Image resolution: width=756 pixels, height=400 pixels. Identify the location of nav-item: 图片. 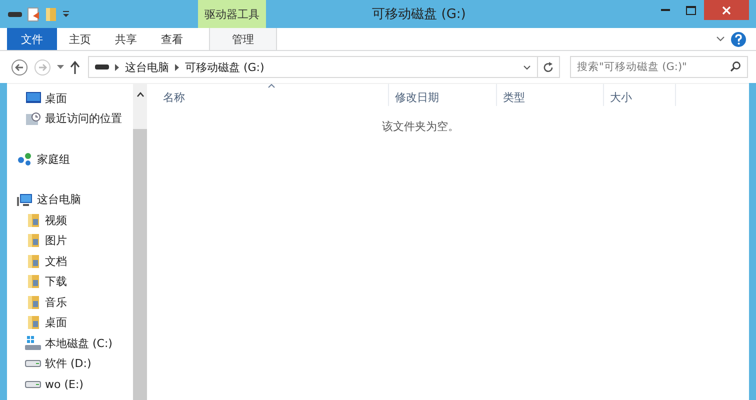
(70, 240).